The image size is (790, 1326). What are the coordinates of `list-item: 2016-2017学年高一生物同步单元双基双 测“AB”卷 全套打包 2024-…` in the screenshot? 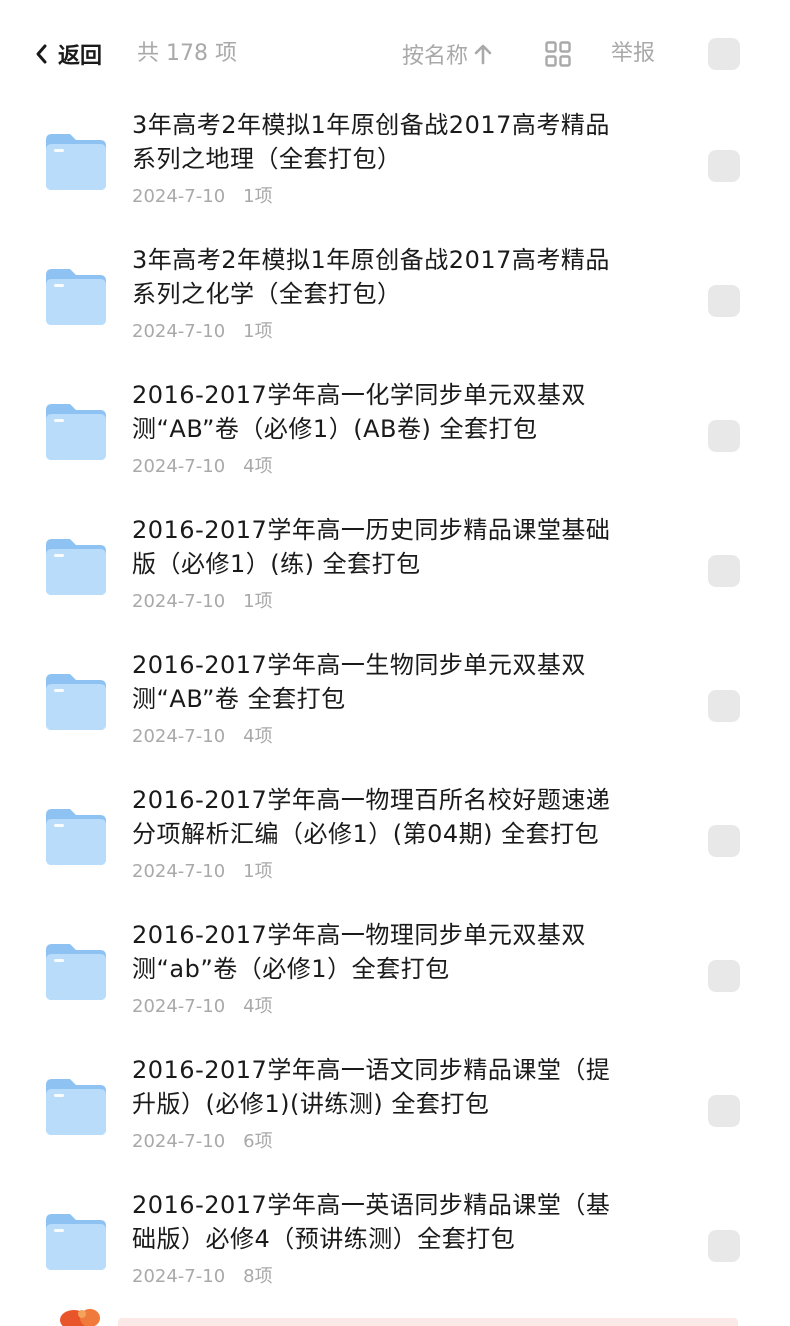 It's located at (395, 715).